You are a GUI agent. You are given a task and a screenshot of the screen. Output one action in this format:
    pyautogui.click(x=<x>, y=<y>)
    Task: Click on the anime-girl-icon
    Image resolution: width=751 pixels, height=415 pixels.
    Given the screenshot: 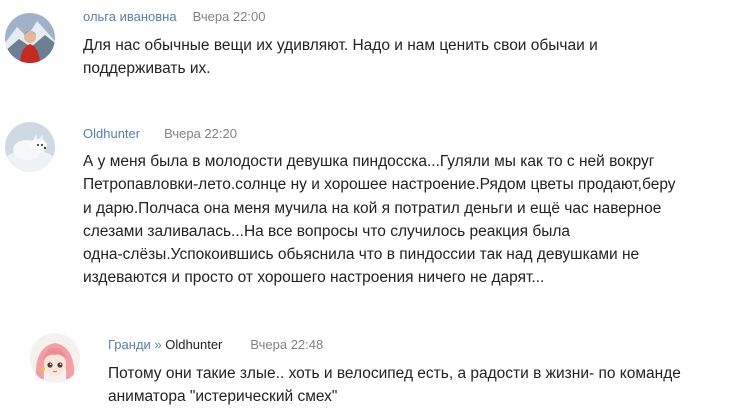 What is the action you would take?
    pyautogui.click(x=55, y=358)
    